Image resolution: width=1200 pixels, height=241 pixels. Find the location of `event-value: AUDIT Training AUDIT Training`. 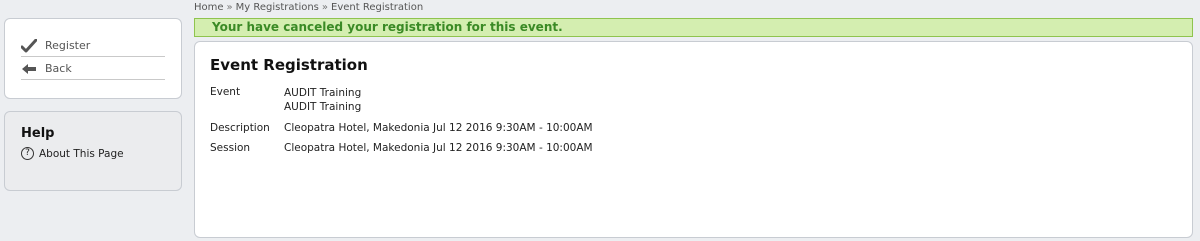

event-value: AUDIT Training AUDIT Training is located at coordinates (322, 100).